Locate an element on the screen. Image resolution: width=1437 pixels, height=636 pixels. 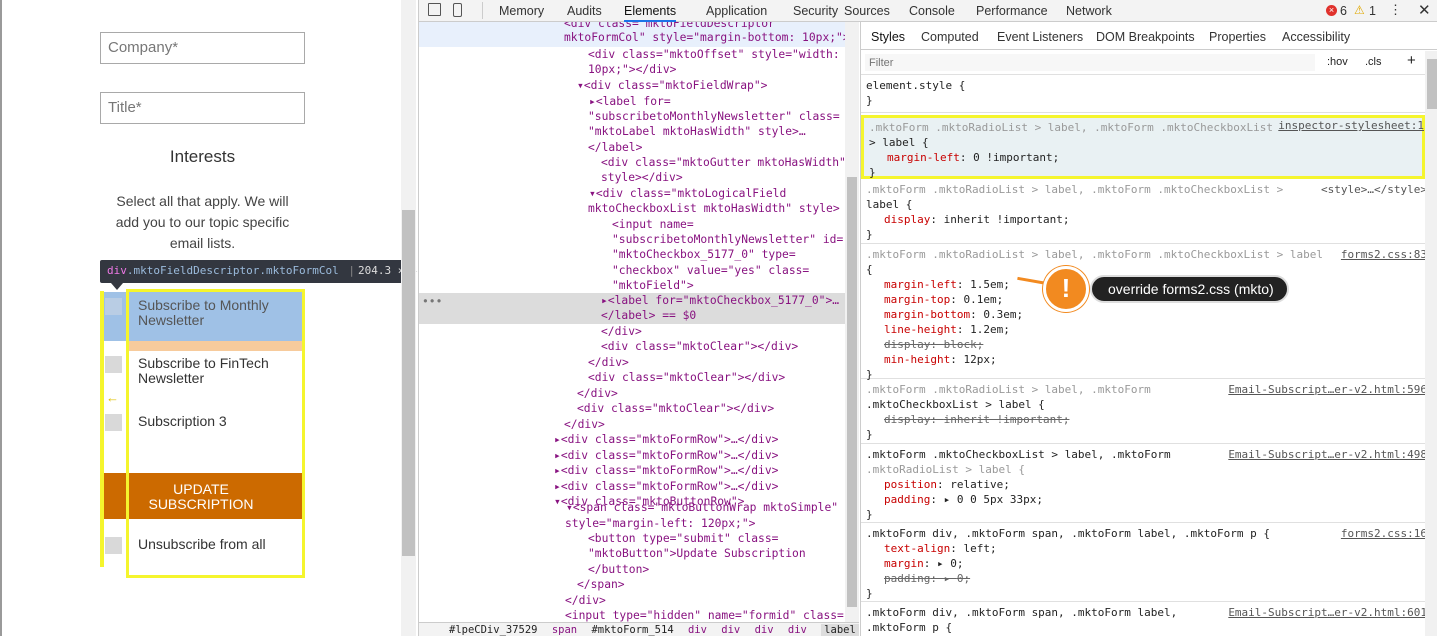
checkbox-monthly is located at coordinates (113, 306).